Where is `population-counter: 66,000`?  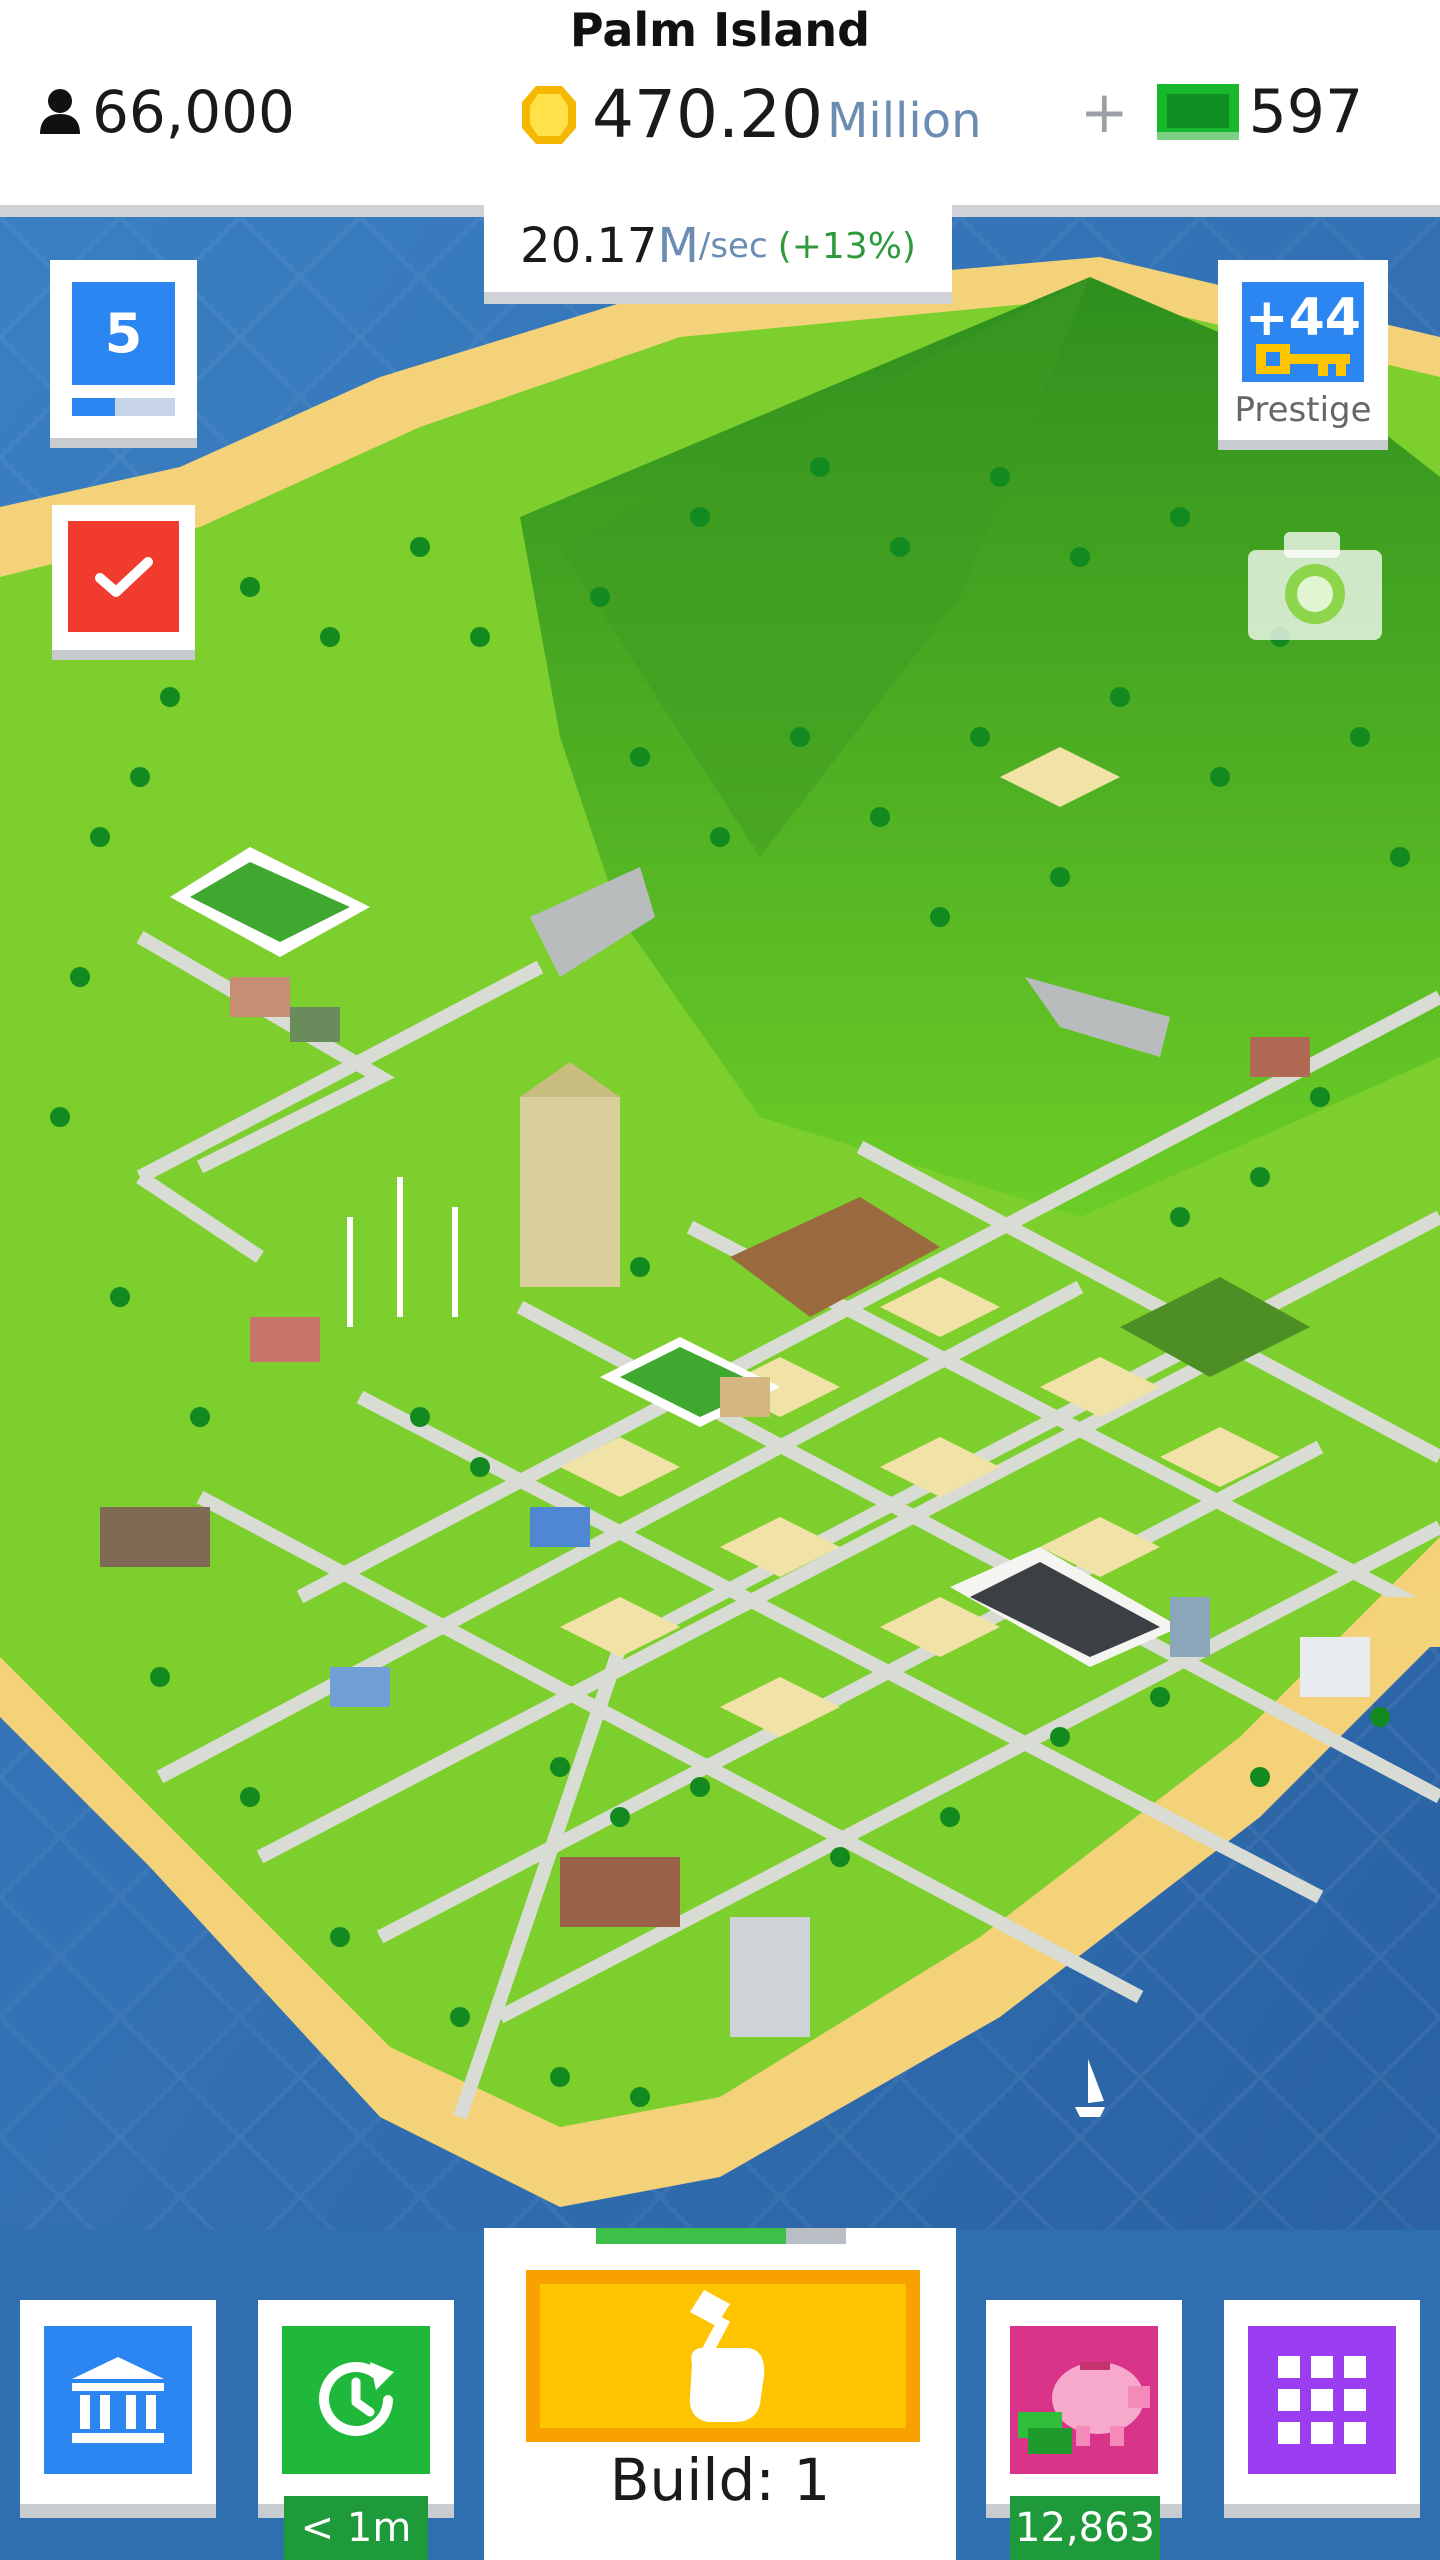
population-counter: 66,000 is located at coordinates (166, 112).